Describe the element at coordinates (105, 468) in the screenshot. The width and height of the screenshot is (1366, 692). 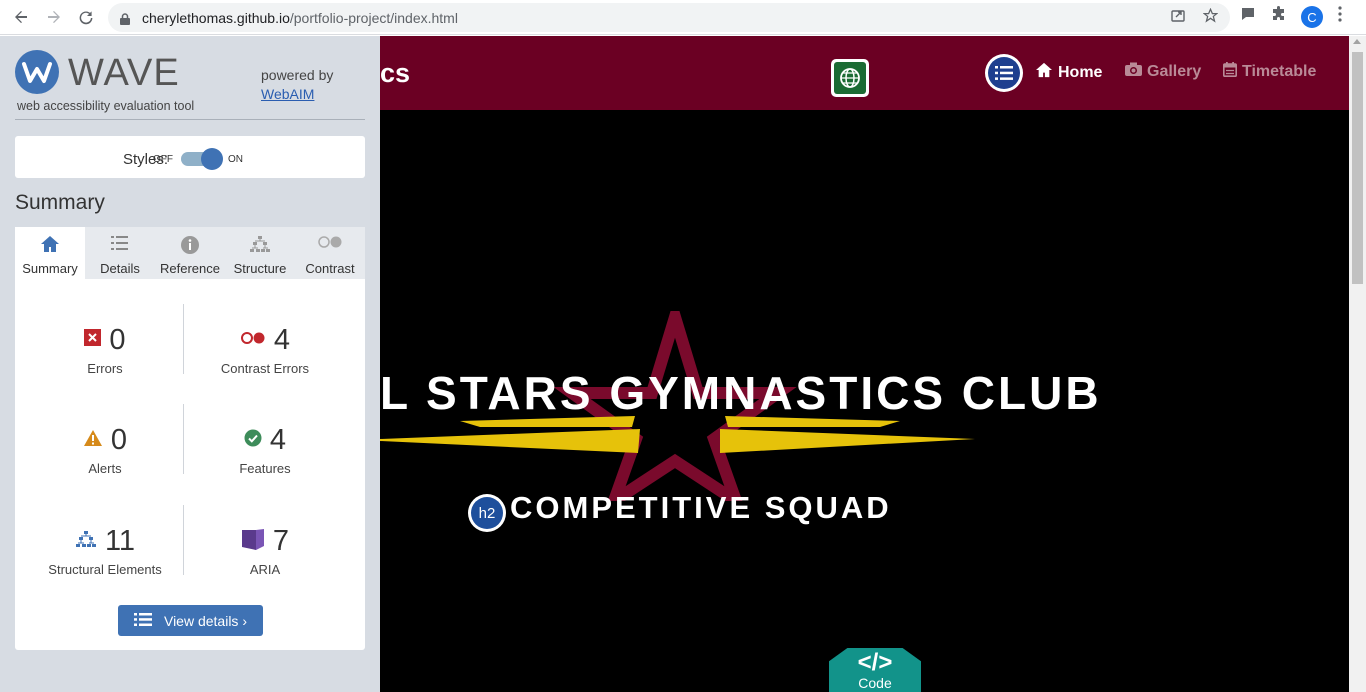
I see `alerts-label: Alerts` at that location.